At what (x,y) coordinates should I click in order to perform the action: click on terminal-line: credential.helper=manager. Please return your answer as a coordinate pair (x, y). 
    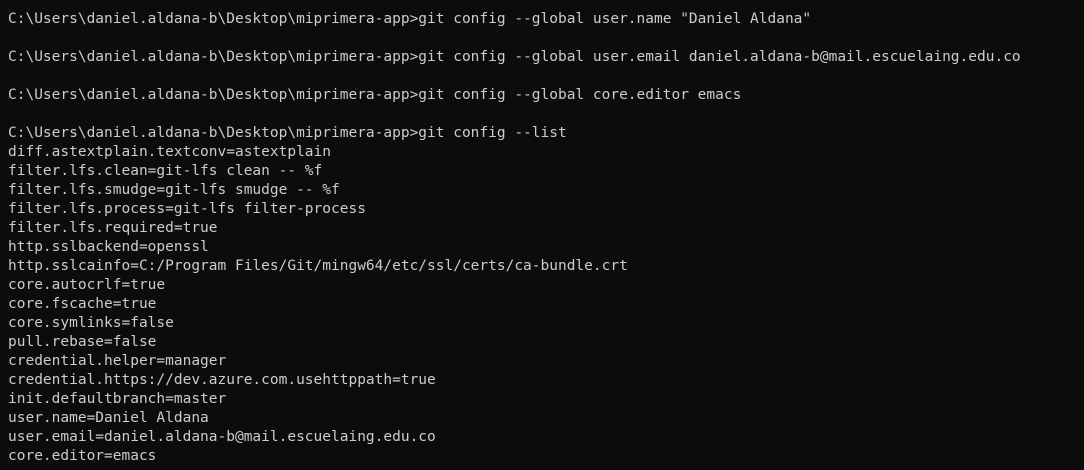
    Looking at the image, I should click on (117, 361).